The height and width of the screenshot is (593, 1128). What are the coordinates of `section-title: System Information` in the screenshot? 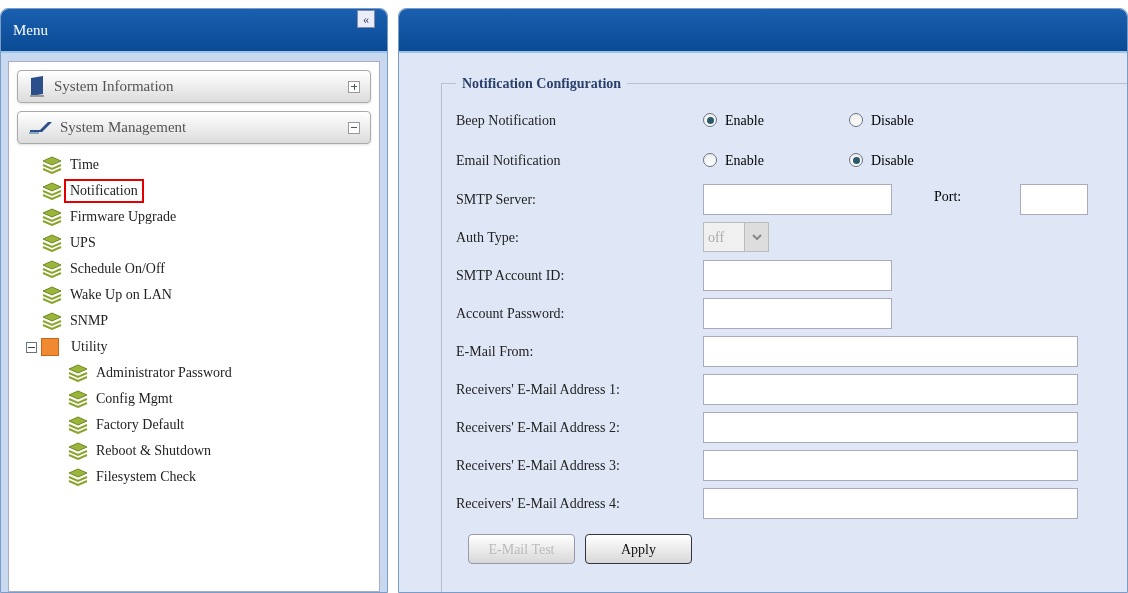 It's located at (114, 87).